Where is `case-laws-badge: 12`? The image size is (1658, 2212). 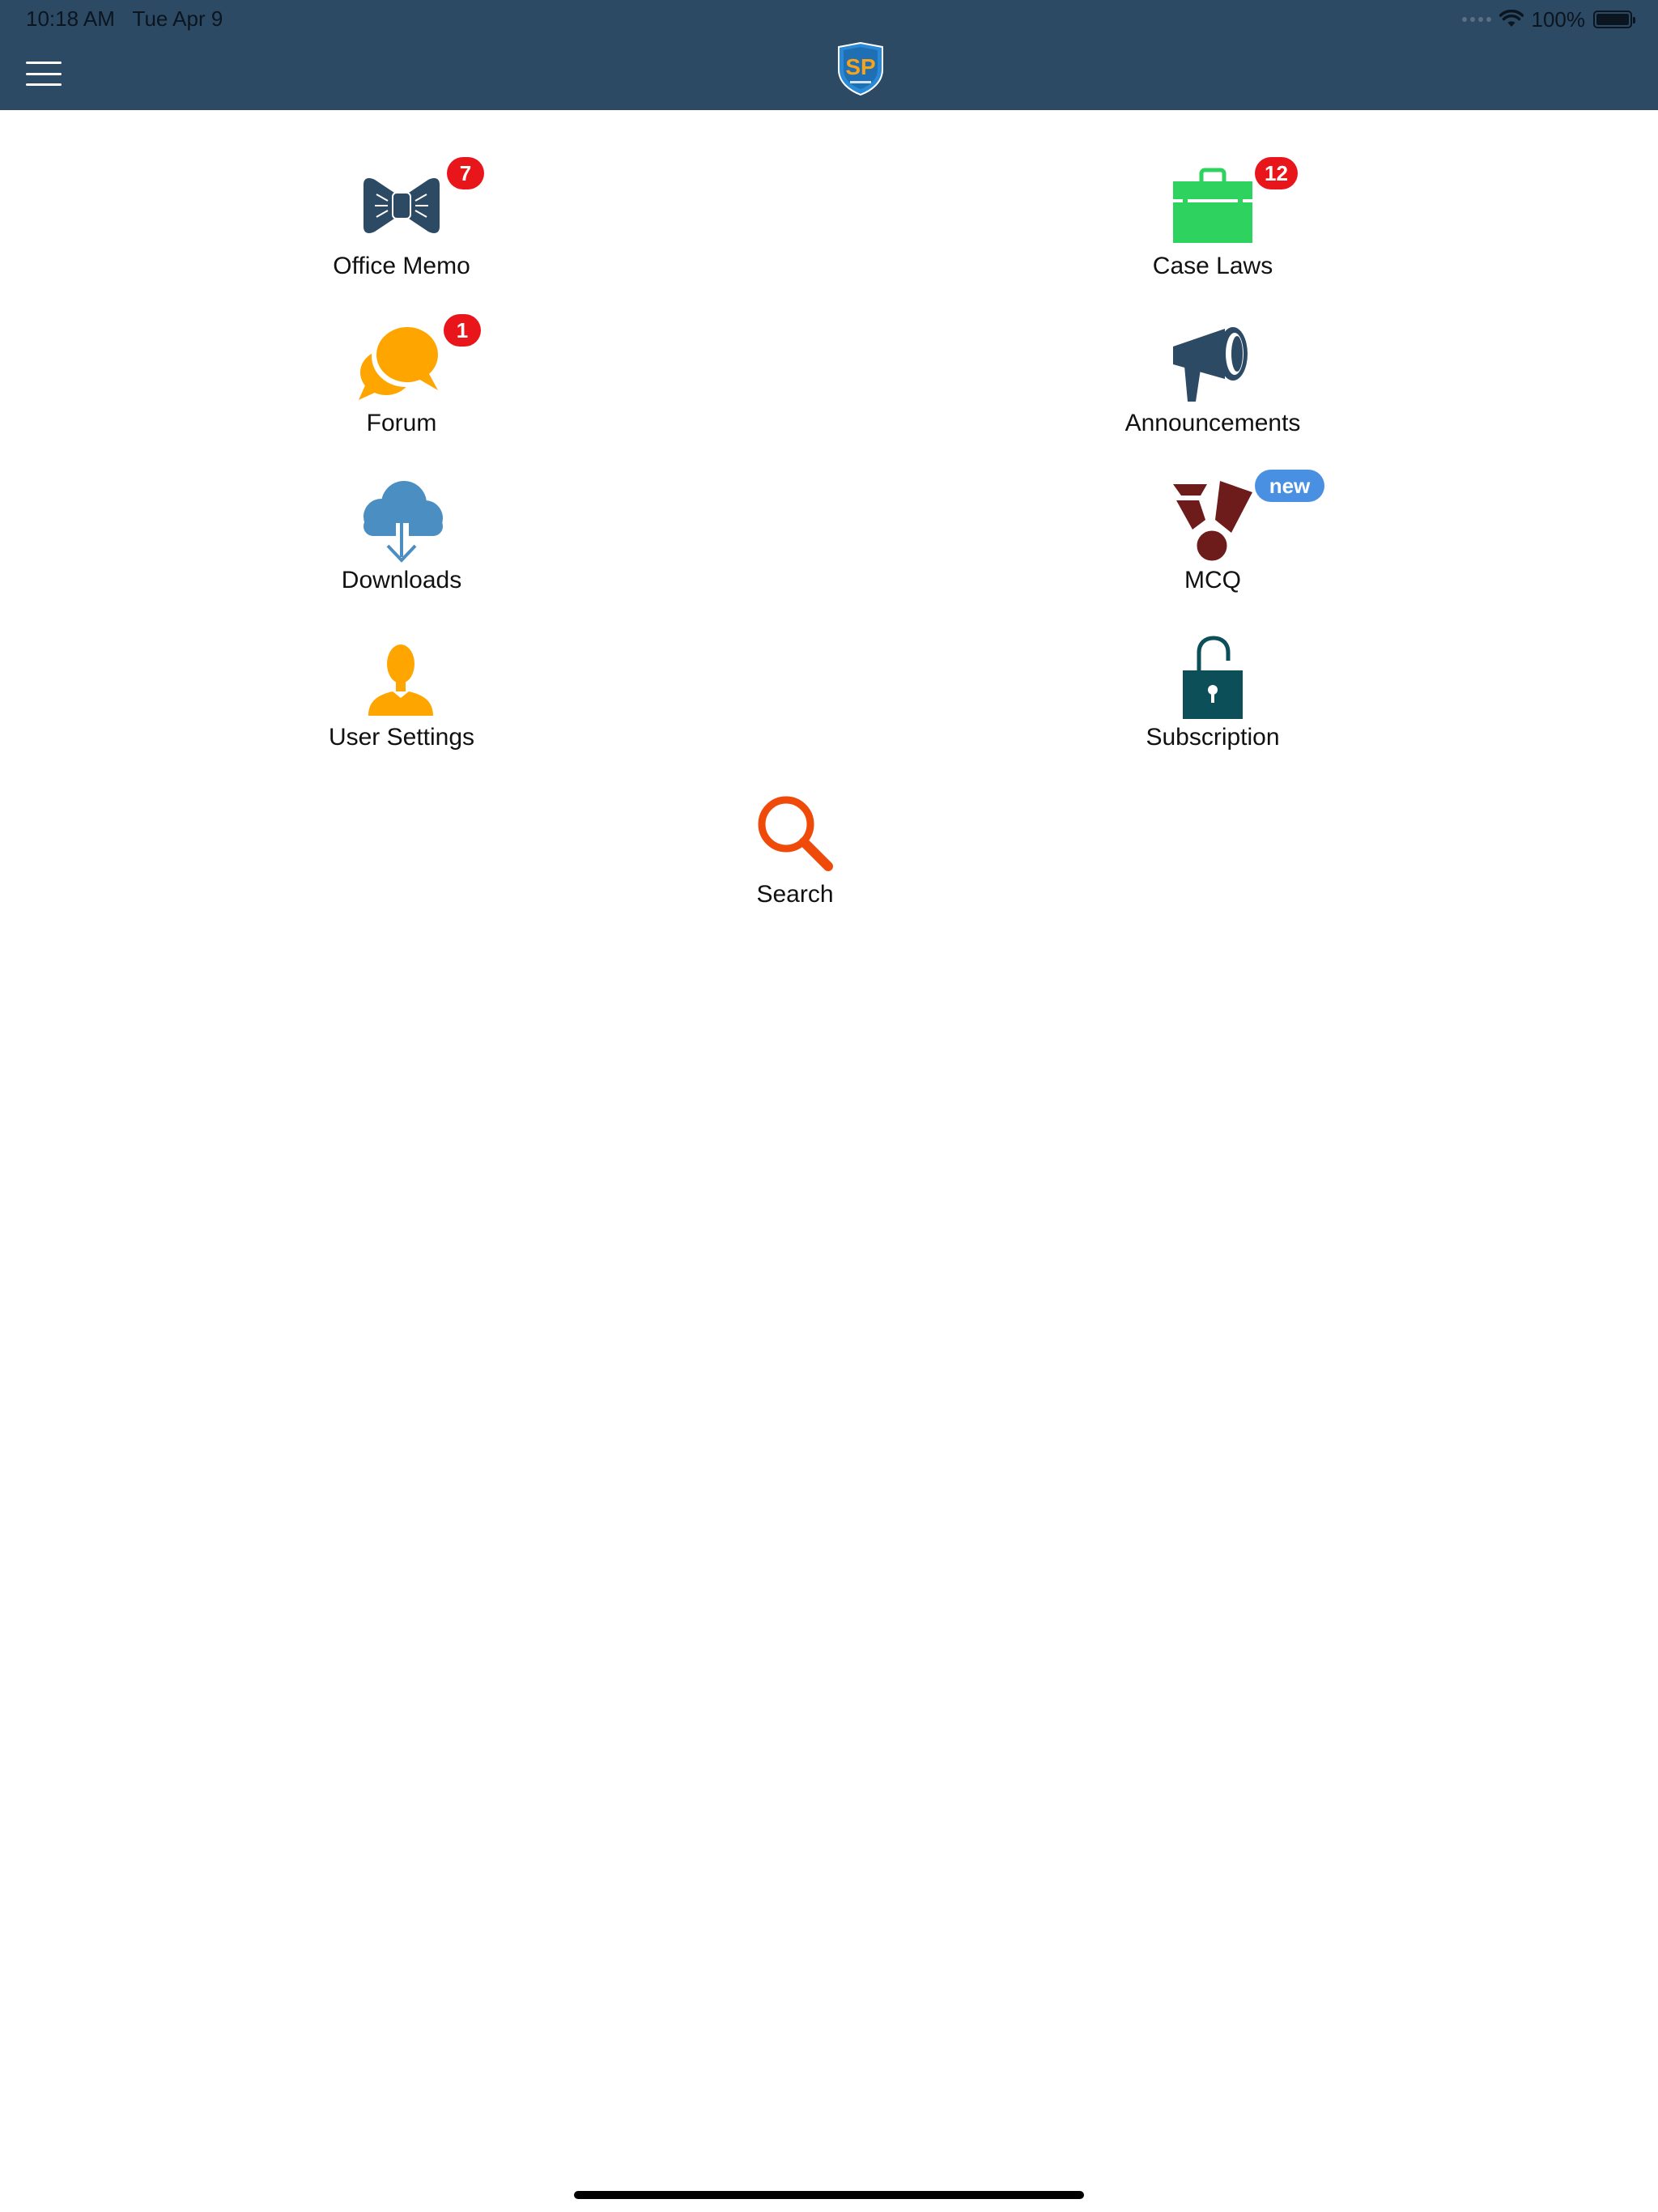
case-laws-badge: 12 is located at coordinates (1276, 173).